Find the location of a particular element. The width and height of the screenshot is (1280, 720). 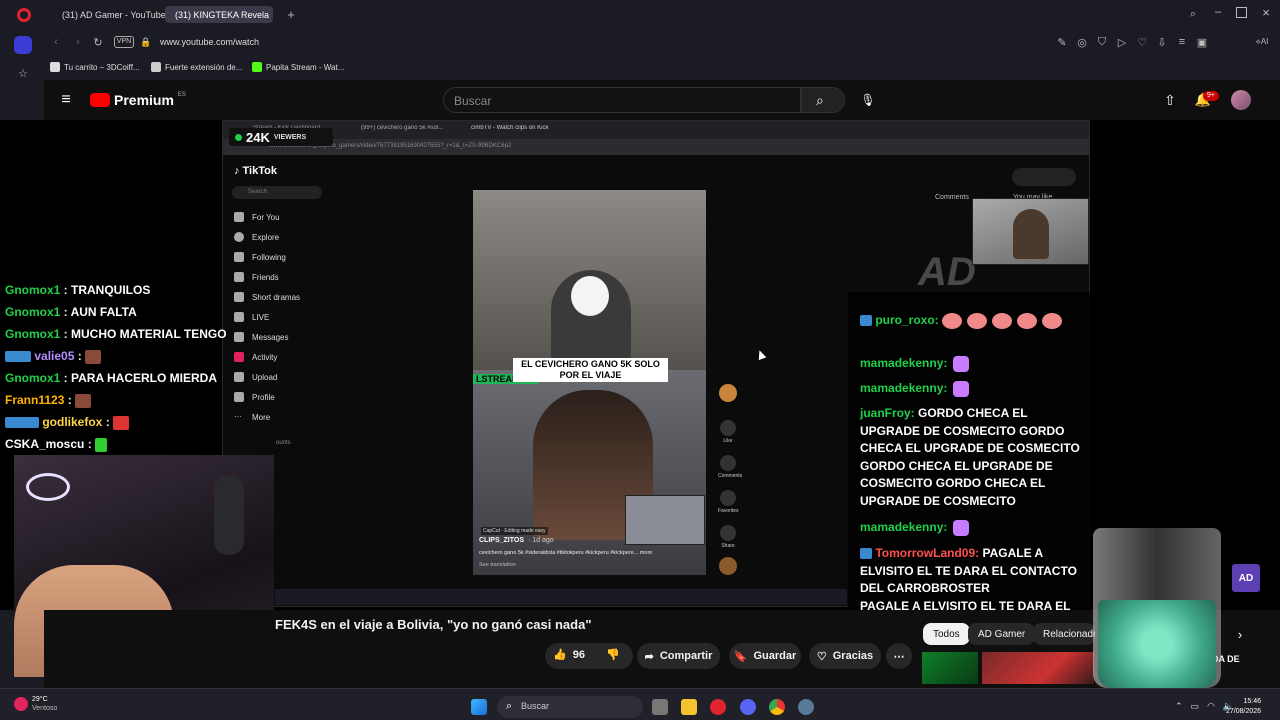

action-label: Favorites is located at coordinates (728, 511).